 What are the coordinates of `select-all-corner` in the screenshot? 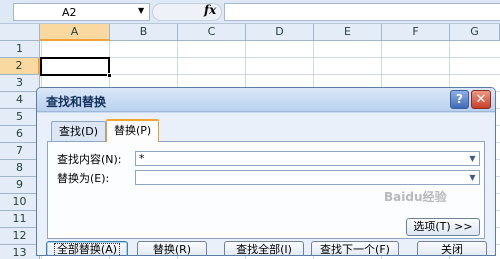 It's located at (20, 32).